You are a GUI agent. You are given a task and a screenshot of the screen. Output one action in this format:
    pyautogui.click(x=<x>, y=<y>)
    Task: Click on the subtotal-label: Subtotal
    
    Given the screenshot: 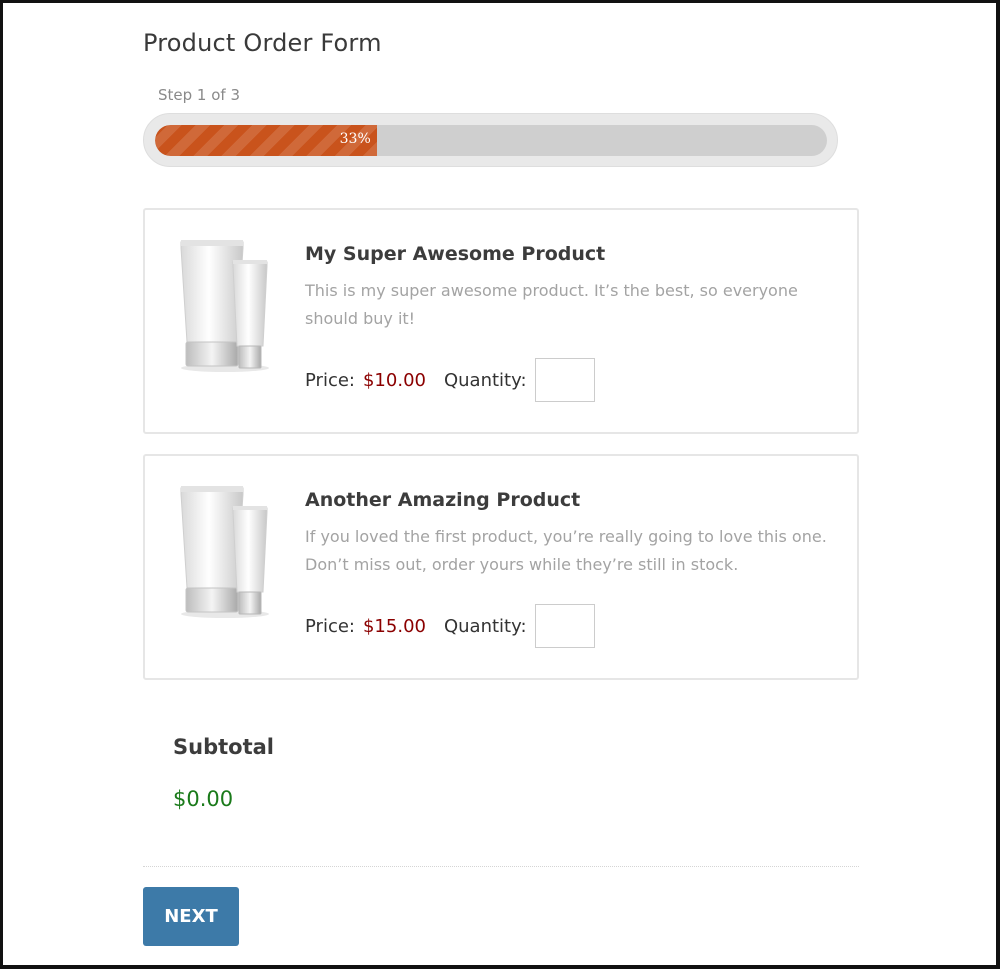 What is the action you would take?
    pyautogui.click(x=223, y=747)
    